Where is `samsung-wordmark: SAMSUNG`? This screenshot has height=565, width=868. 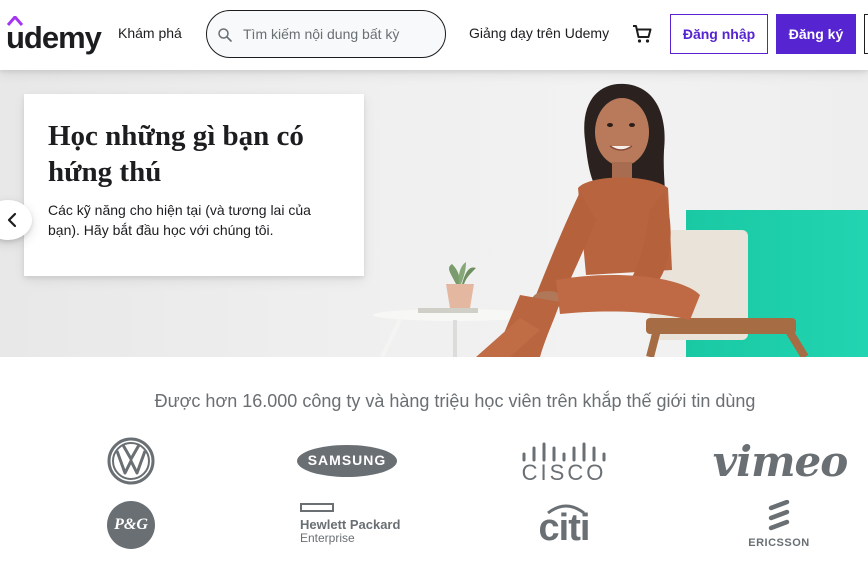 samsung-wordmark: SAMSUNG is located at coordinates (347, 460).